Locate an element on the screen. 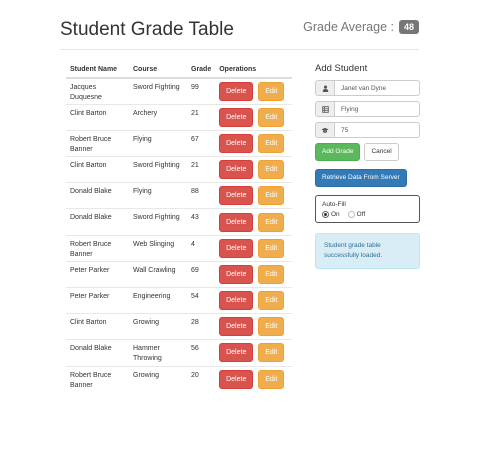 This screenshot has height=465, width=479. table-row: Robert Bruce Banner Growing 20 Delete Edit is located at coordinates (179, 379).